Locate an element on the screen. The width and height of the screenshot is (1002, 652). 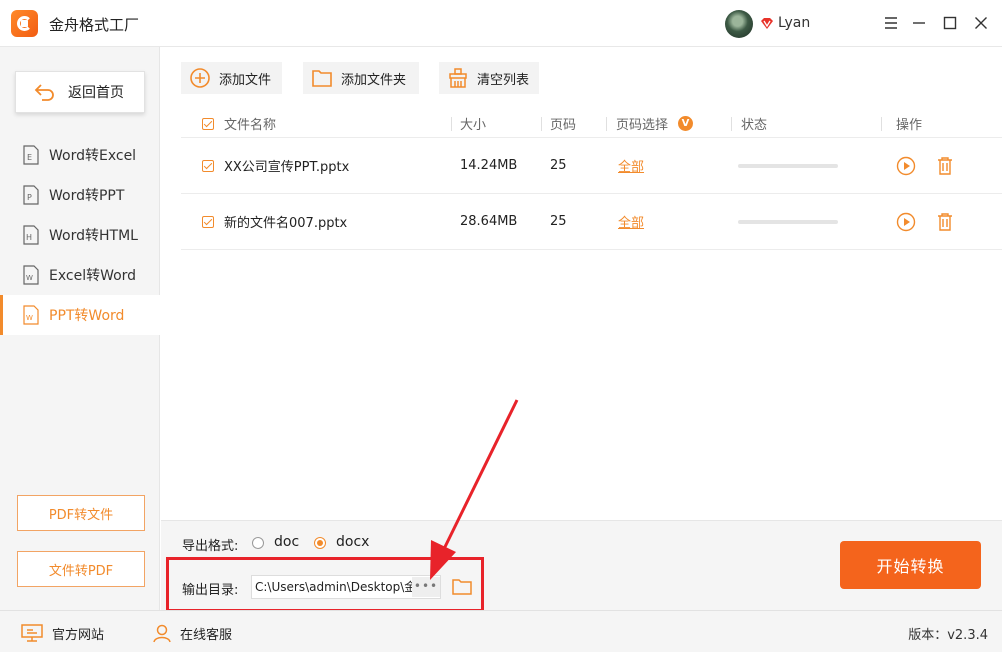
sidebar-item-label: Excel转Word is located at coordinates (93, 276).